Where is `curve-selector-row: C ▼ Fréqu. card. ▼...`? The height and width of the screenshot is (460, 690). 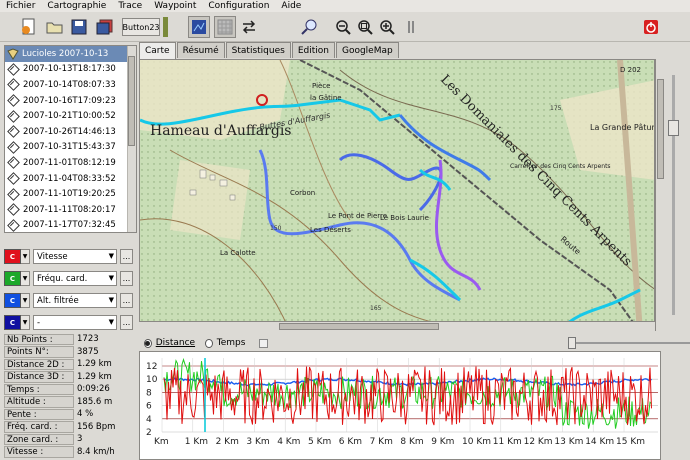
curve-selector-row: C ▼ Fréqu. card. ▼... is located at coordinates (69, 278).